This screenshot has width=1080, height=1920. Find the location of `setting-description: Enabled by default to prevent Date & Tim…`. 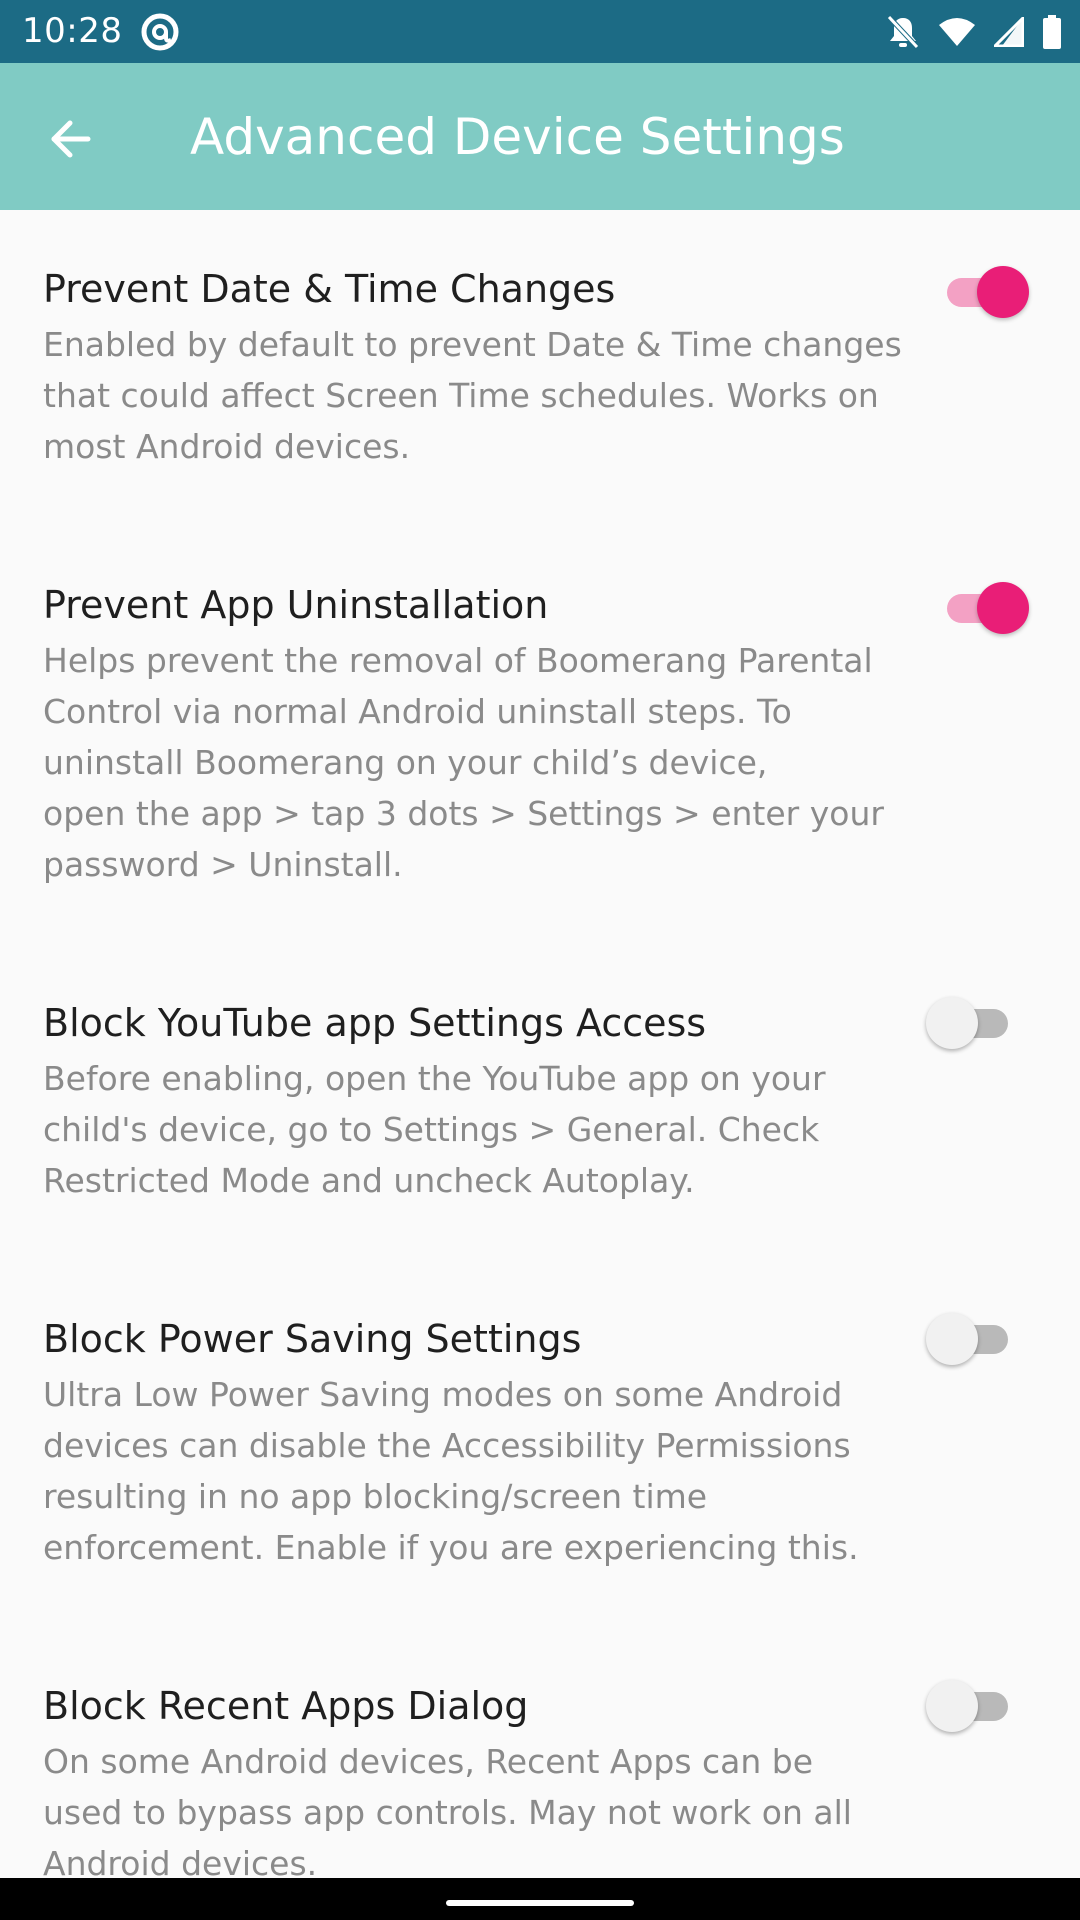

setting-description: Enabled by default to prevent Date & Tim… is located at coordinates (472, 395).